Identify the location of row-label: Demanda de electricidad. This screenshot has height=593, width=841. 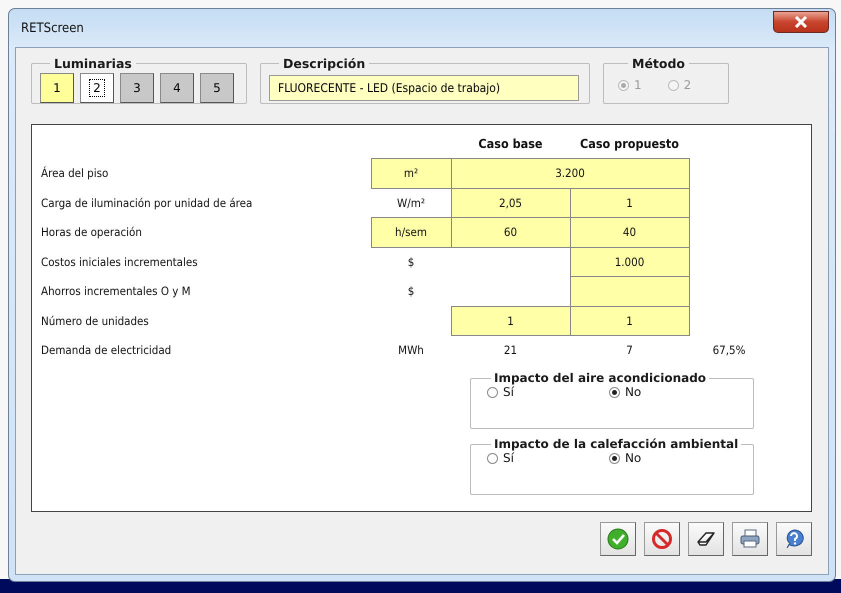
(106, 351).